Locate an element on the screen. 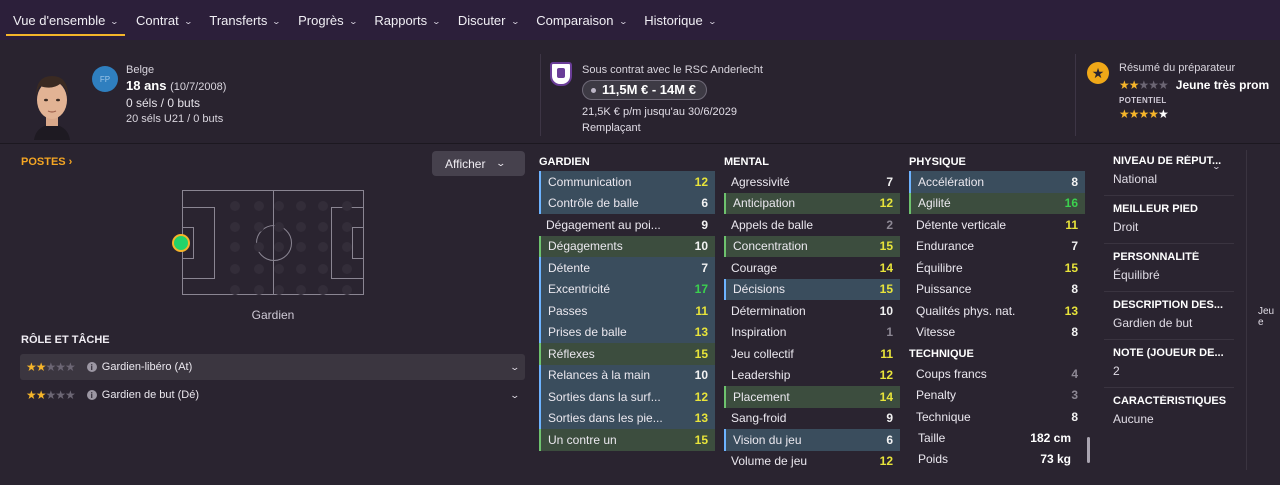 The image size is (1280, 485). coach-summary: Jeune très prom is located at coordinates (1222, 85).